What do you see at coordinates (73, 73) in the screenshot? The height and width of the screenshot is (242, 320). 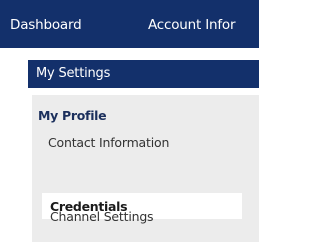 I see `settings-title: My Settings` at bounding box center [73, 73].